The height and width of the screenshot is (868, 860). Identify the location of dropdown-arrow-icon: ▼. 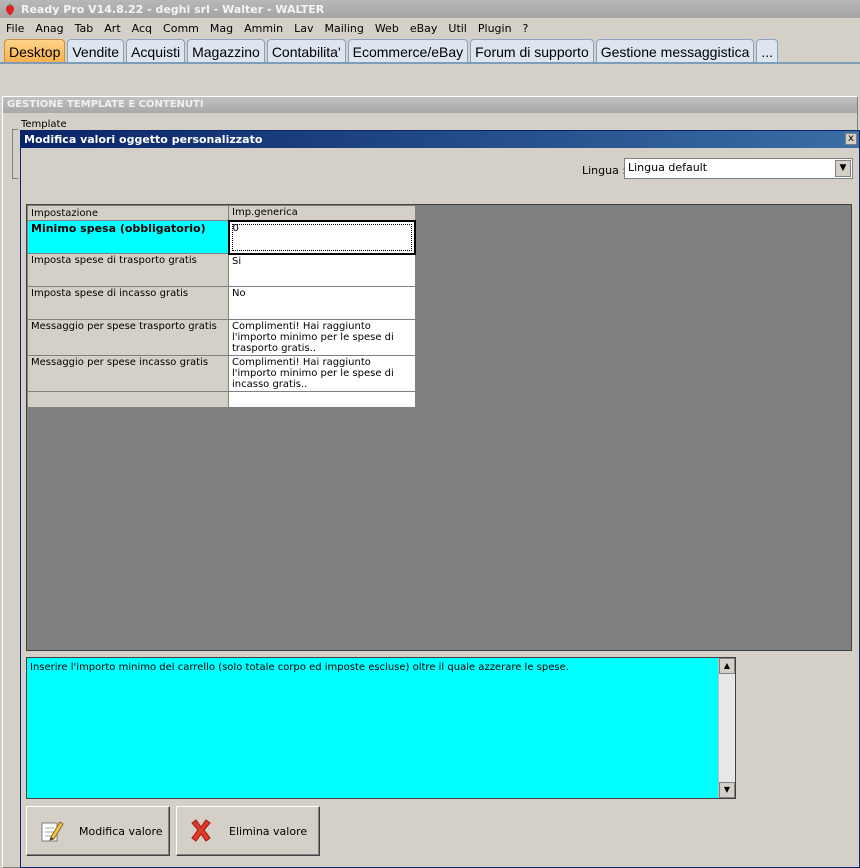
(843, 168).